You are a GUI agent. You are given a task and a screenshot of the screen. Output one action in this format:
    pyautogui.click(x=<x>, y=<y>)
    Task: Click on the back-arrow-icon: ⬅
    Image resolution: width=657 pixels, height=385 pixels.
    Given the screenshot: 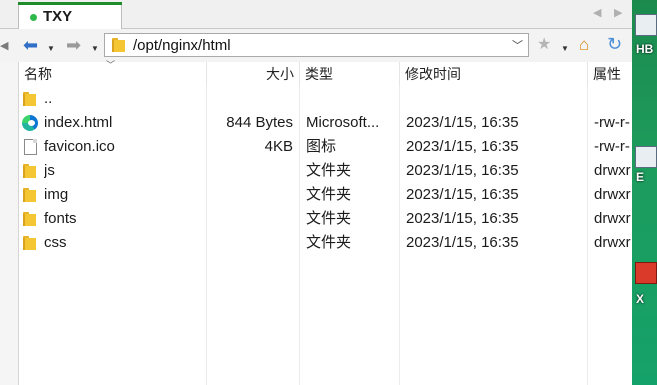 What is the action you would take?
    pyautogui.click(x=30, y=45)
    